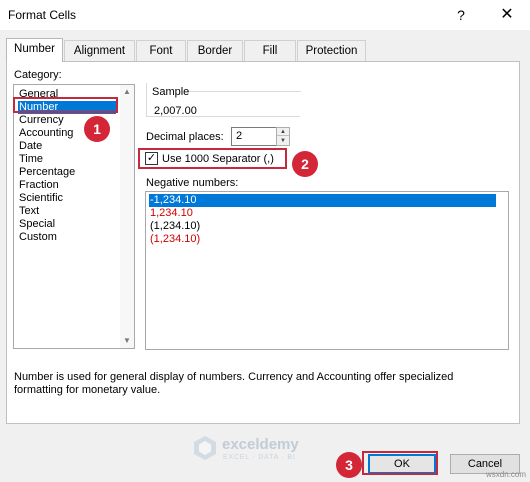  What do you see at coordinates (127, 216) in the screenshot?
I see `category-scrollbar: ▲ ▼` at bounding box center [127, 216].